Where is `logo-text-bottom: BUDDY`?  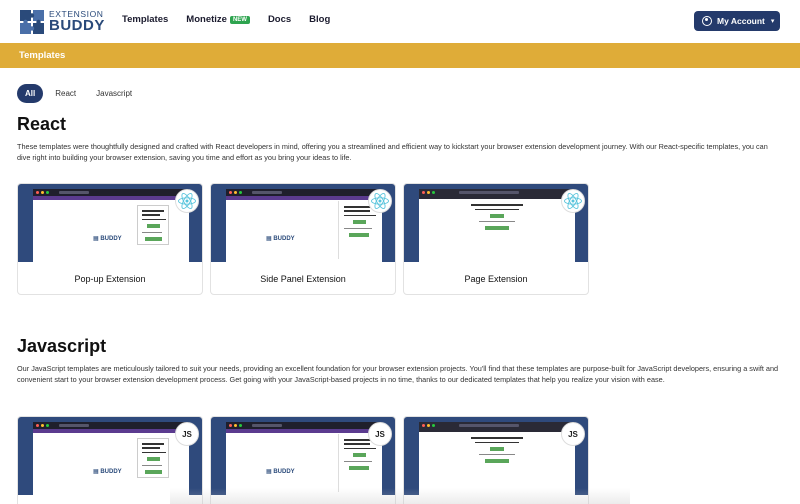
logo-text-bottom: BUDDY is located at coordinates (77, 26).